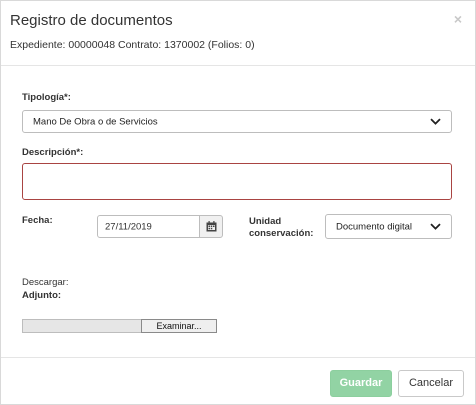  I want to click on unidad-value: Documento digital, so click(374, 226).